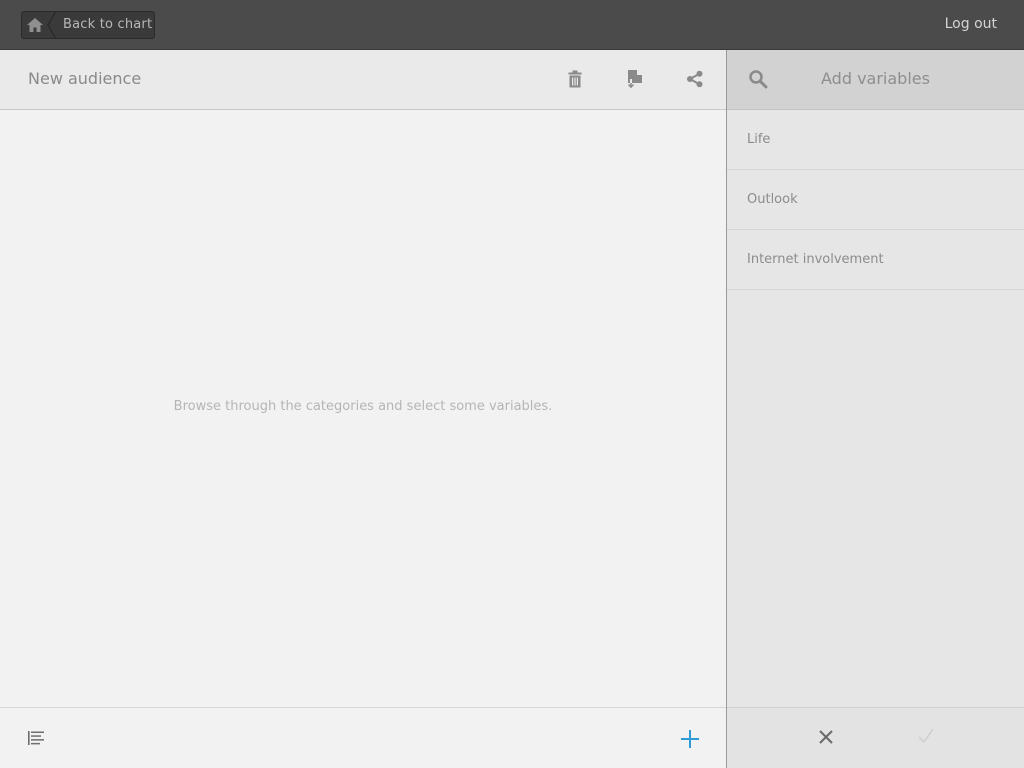 The image size is (1024, 768). I want to click on variable-category-list: Life Outlook Internet involvement, so click(875, 200).